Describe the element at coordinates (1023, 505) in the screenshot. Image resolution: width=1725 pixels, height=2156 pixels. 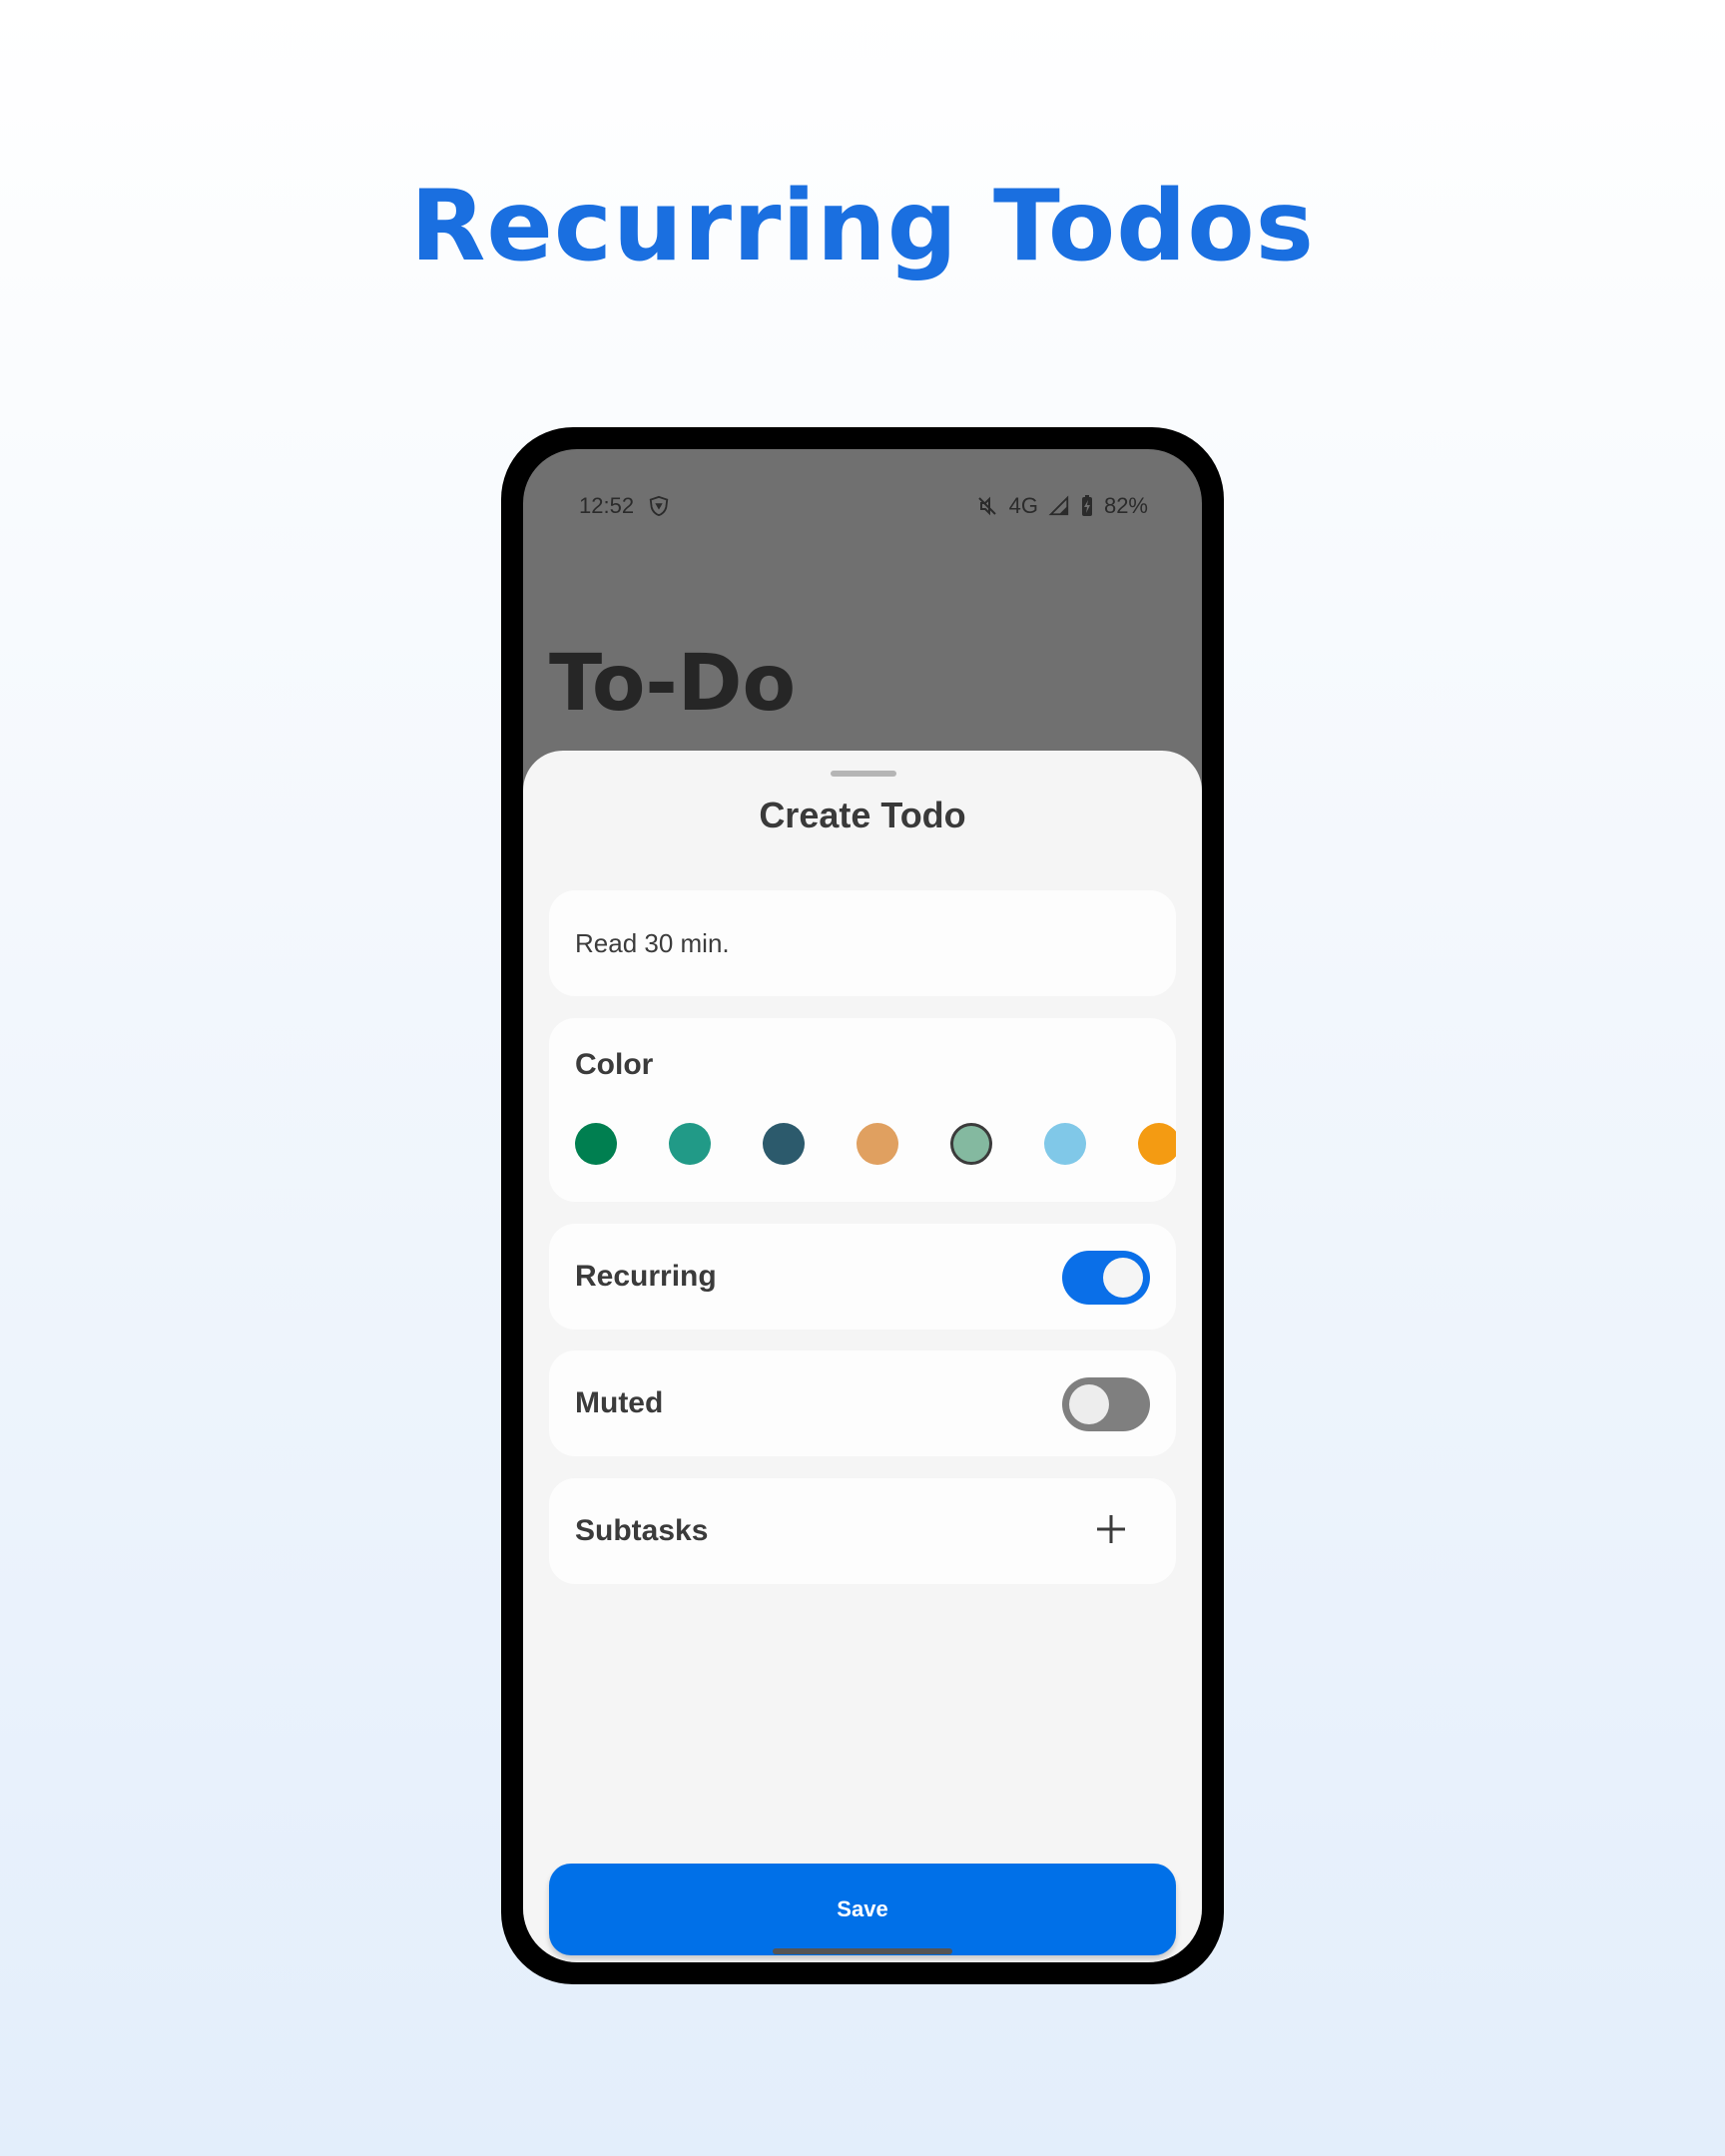
I see `network-type: 4G` at that location.